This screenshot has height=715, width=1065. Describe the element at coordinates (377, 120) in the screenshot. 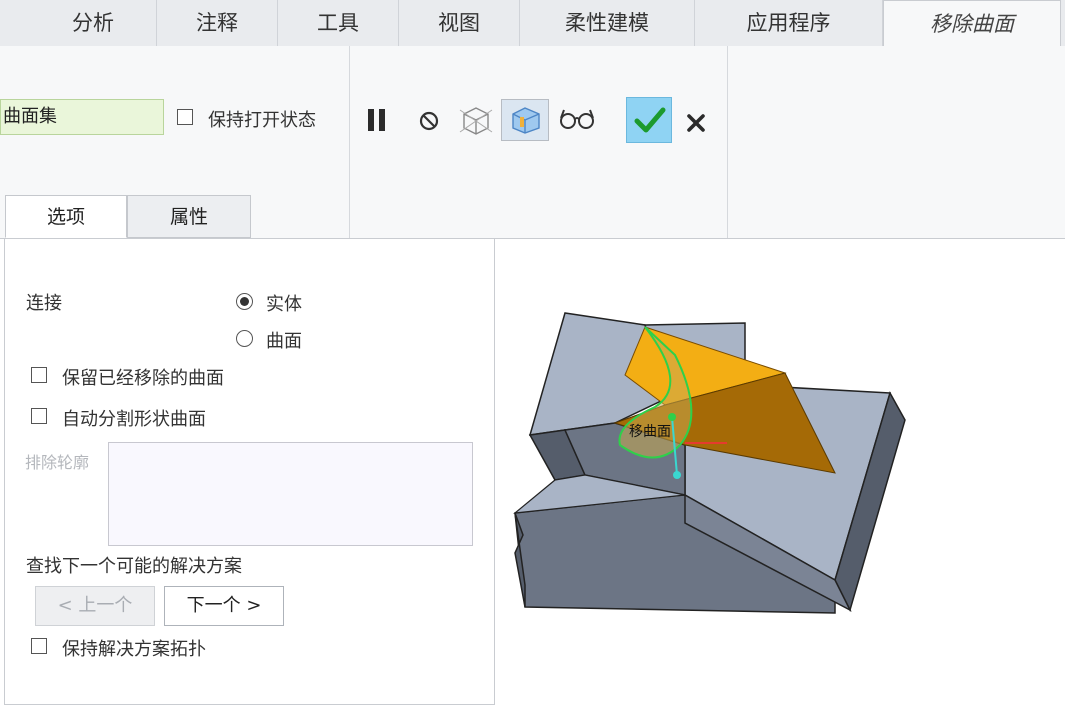

I see `pause-icon` at that location.